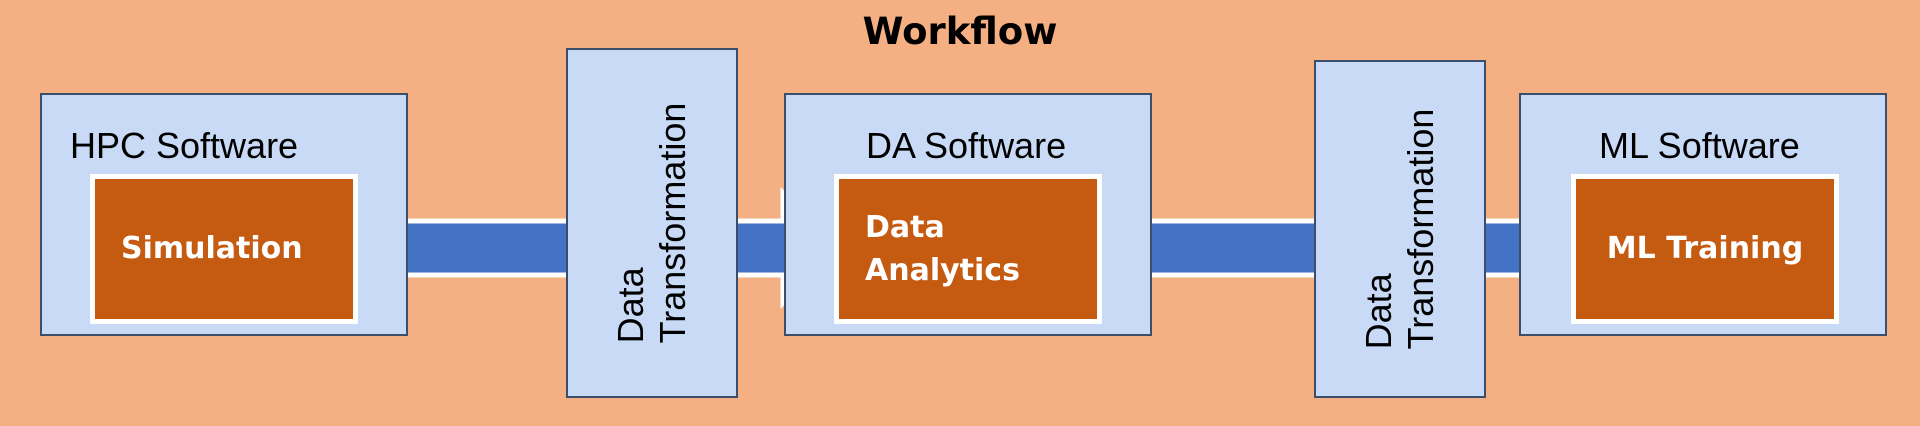 The width and height of the screenshot is (1920, 426). I want to click on ml-software-label: ML Software, so click(1699, 145).